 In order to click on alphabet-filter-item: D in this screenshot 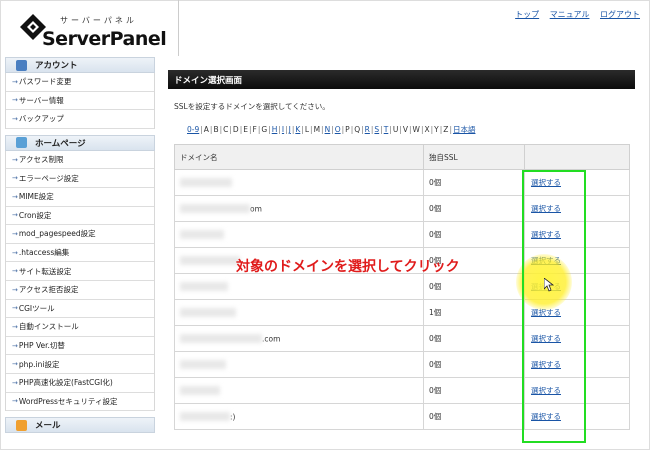, I will do `click(235, 129)`.